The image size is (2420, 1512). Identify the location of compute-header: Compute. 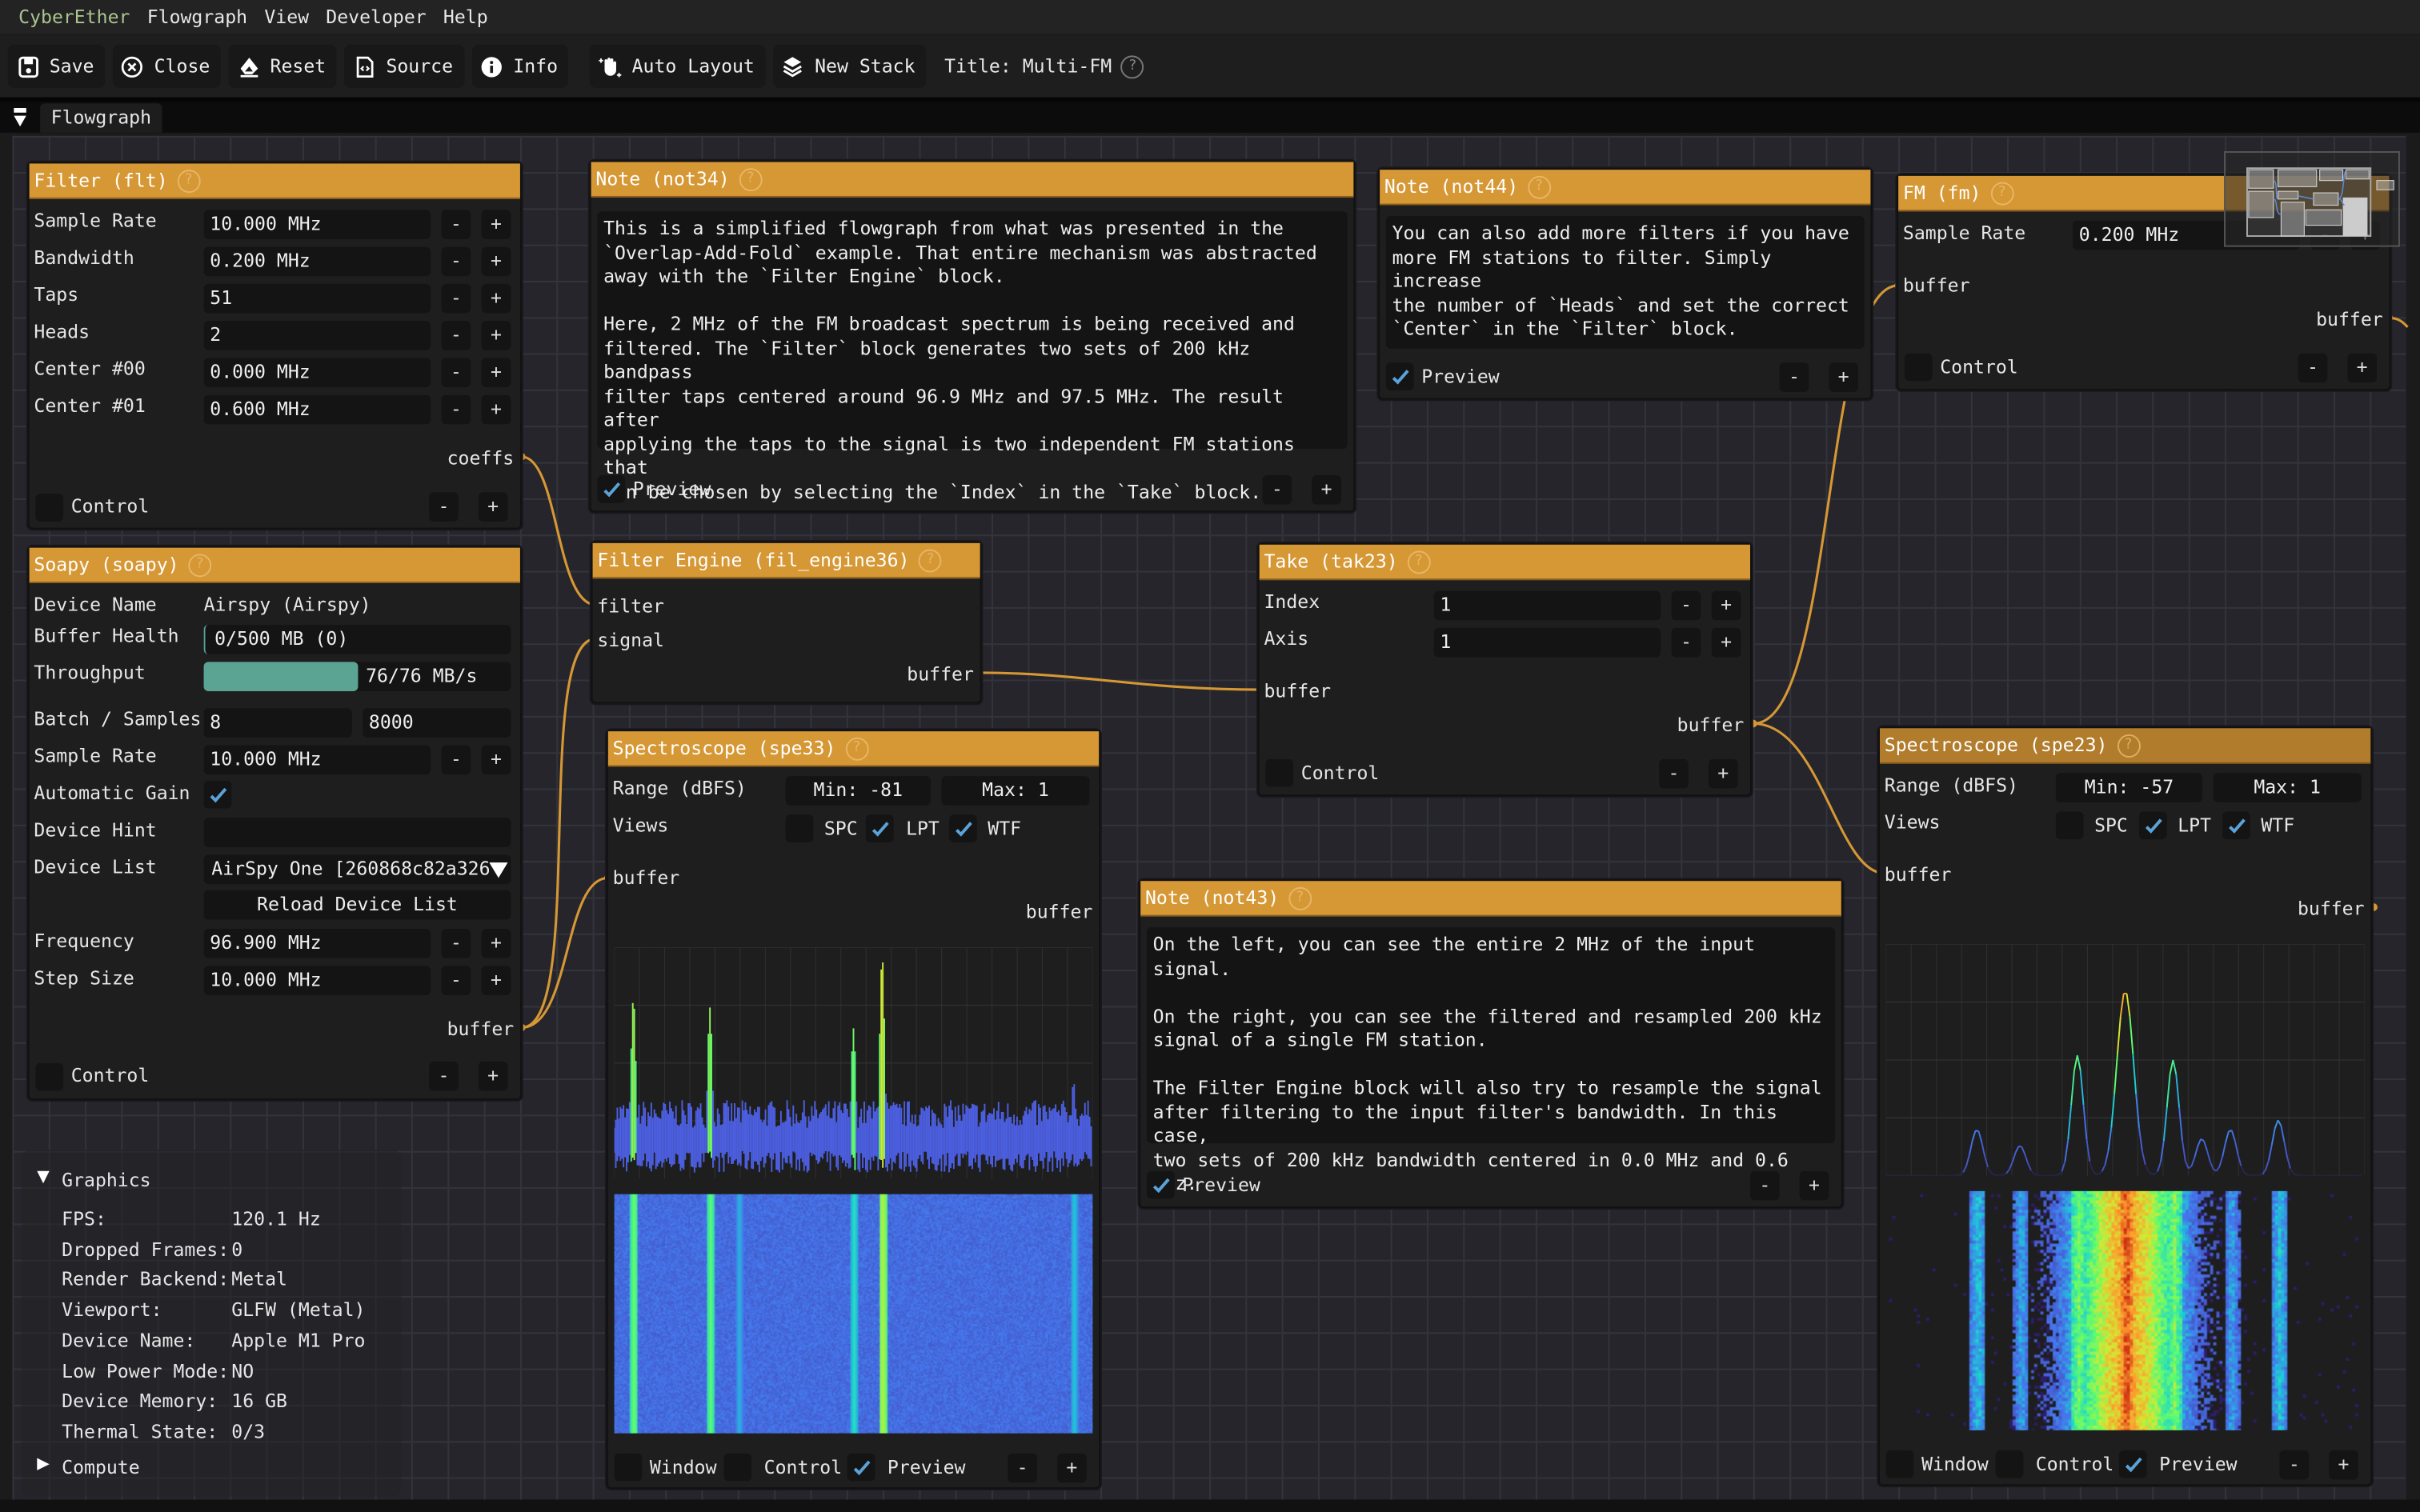
(101, 1467).